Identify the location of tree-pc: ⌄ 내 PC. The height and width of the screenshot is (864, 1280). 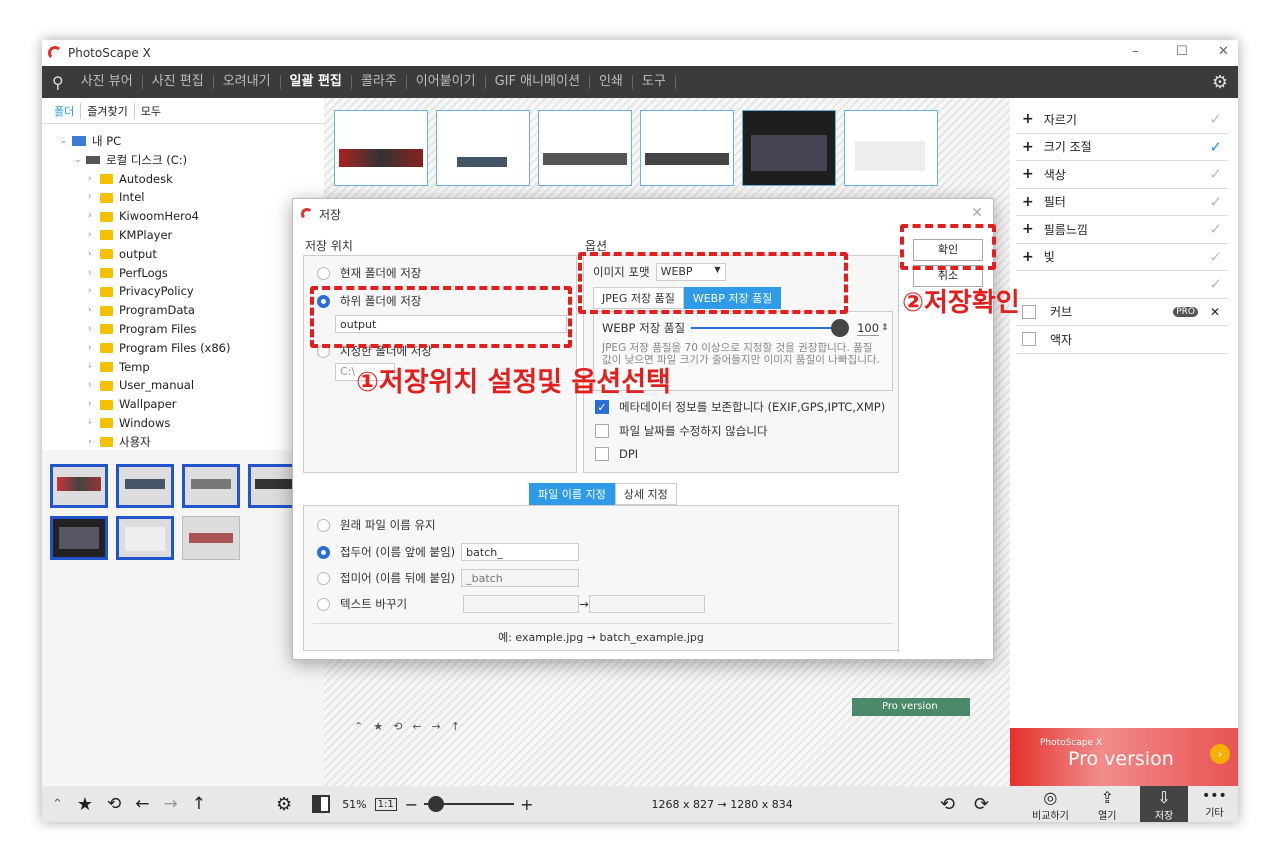
(192, 141).